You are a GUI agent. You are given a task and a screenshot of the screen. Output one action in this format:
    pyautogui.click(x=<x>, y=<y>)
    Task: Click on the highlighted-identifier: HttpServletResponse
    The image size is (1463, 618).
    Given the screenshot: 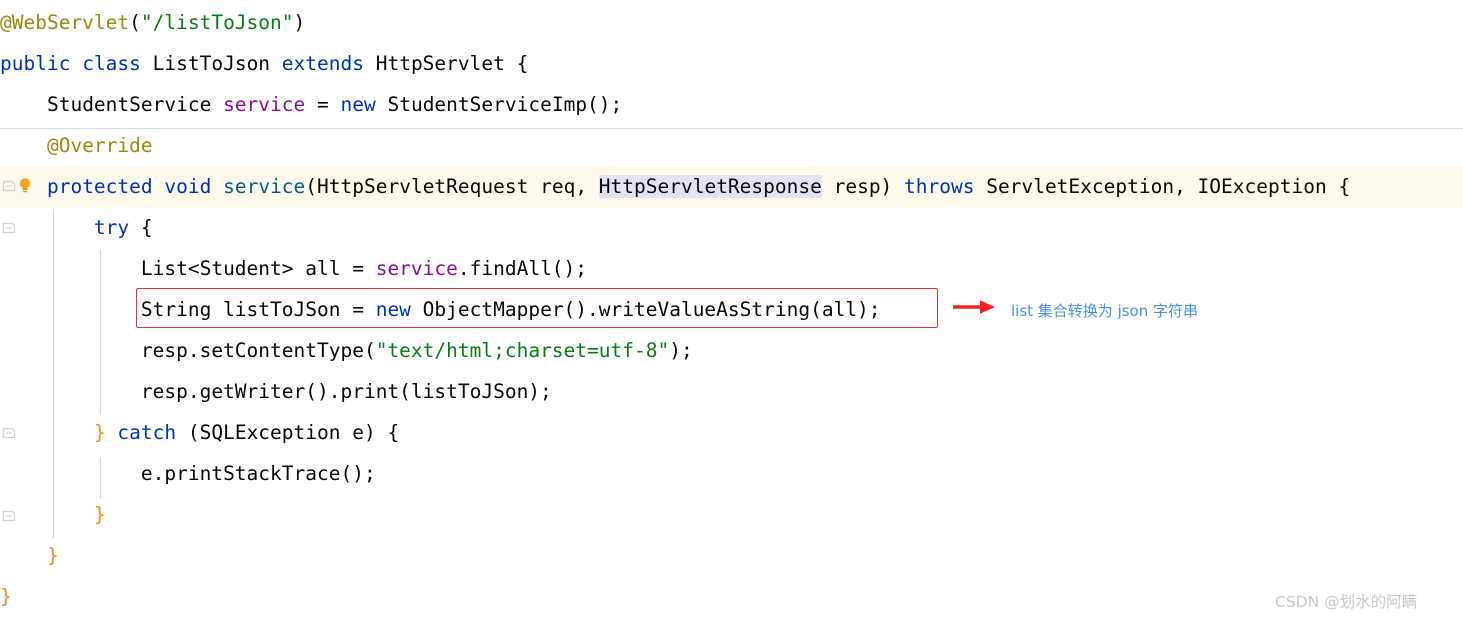 What is the action you would take?
    pyautogui.click(x=710, y=186)
    